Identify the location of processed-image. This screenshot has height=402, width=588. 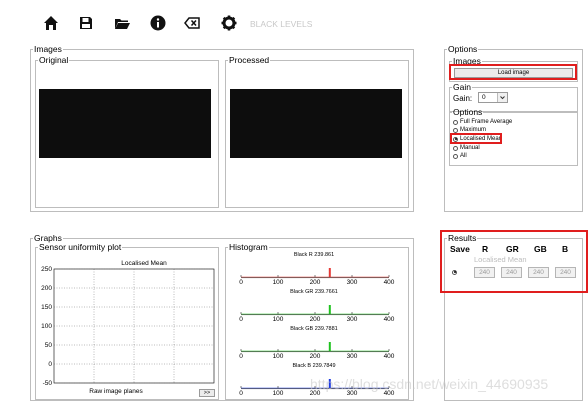
(316, 123).